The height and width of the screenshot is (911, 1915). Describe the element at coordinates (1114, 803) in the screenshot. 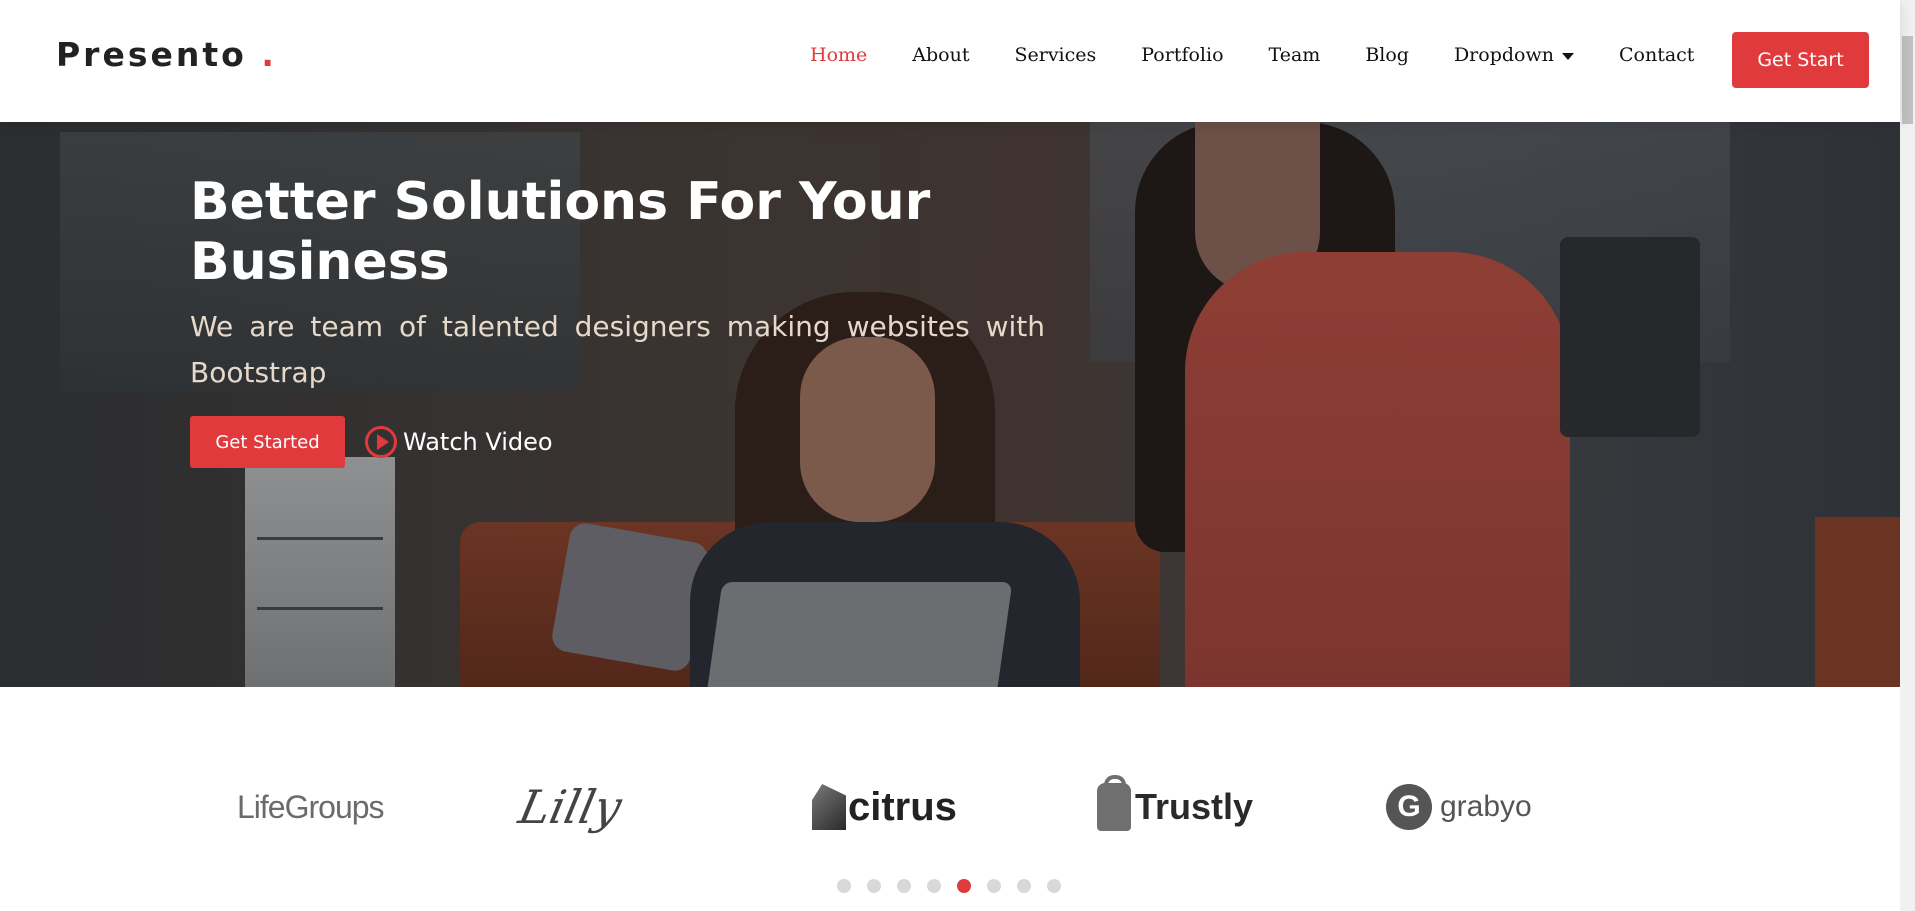

I see `lock-icon` at that location.